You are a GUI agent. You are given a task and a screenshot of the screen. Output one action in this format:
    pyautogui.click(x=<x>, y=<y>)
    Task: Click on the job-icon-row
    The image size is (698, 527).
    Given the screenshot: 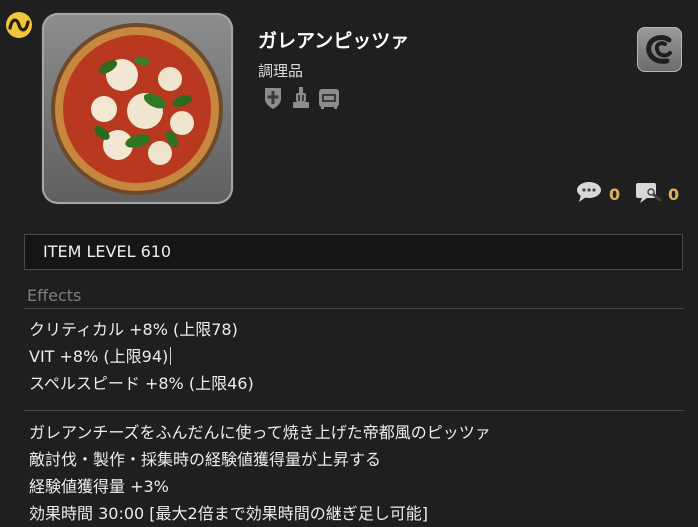 What is the action you would take?
    pyautogui.click(x=301, y=98)
    